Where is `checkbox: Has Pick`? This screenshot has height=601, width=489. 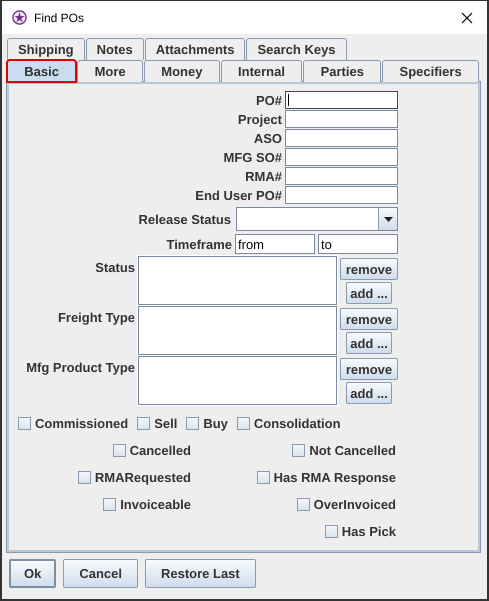 checkbox: Has Pick is located at coordinates (360, 531).